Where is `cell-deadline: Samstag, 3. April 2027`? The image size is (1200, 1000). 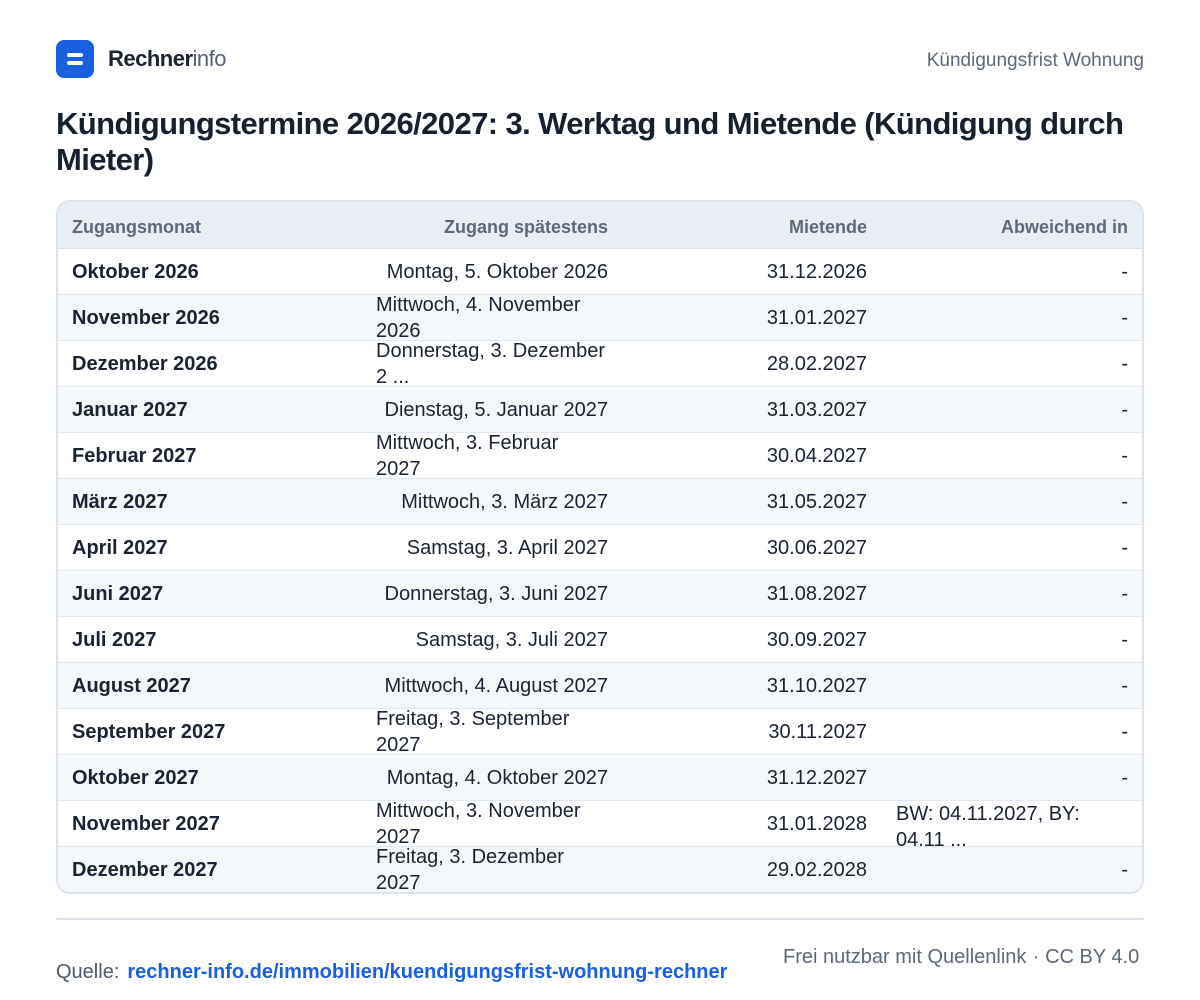 cell-deadline: Samstag, 3. April 2027 is located at coordinates (492, 548).